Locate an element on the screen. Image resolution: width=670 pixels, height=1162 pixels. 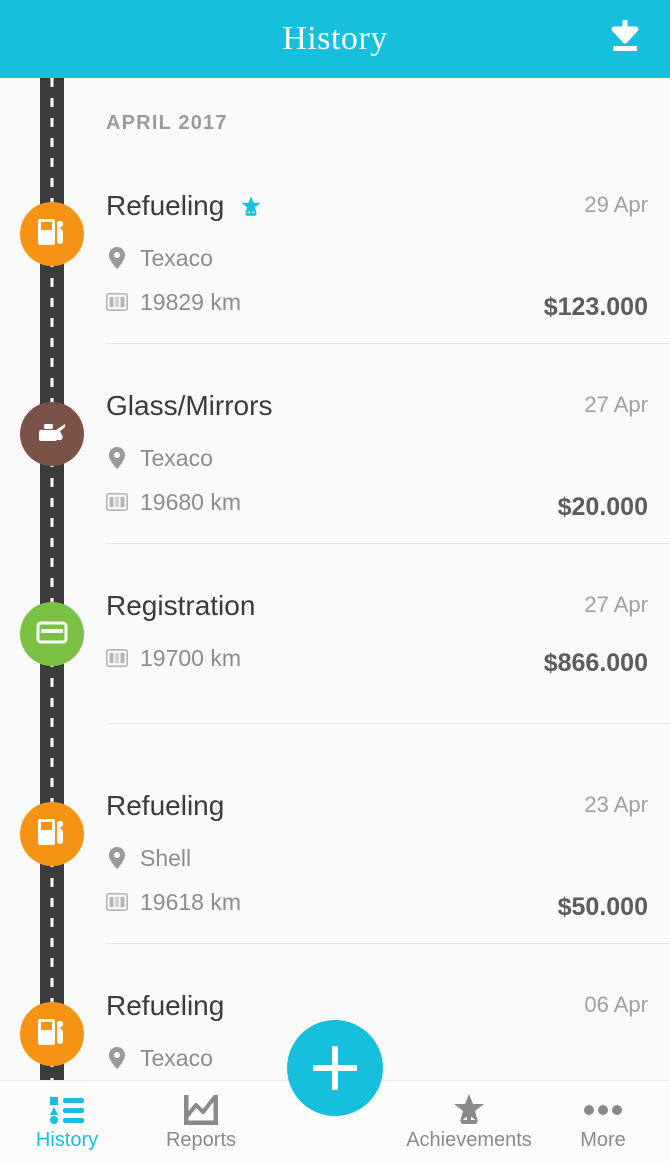
entry-body: Registration 27 Apr 19700 km $866.000 is located at coordinates (377, 628).